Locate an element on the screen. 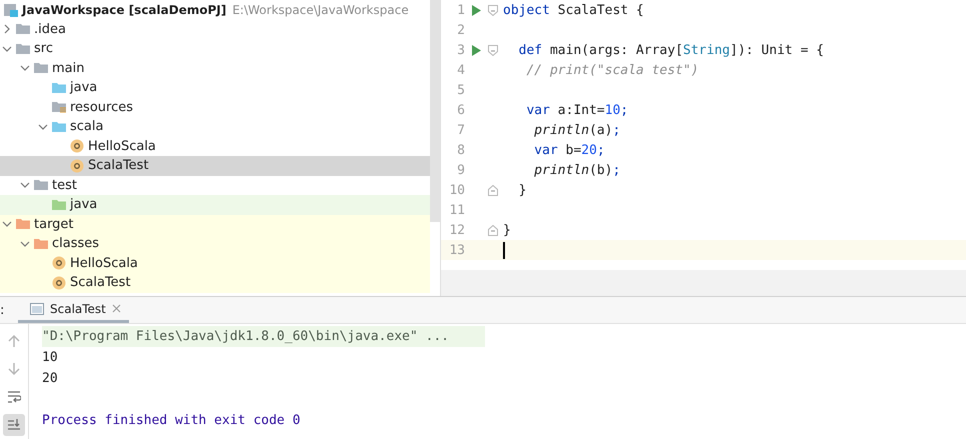  tree-item: main is located at coordinates (215, 68).